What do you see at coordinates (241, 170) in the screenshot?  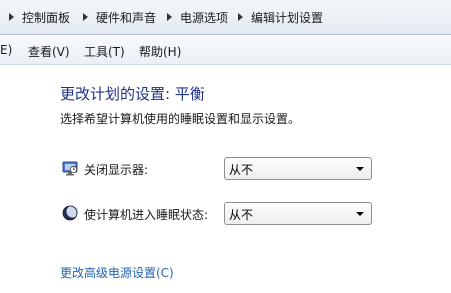 I see `display-off-value: 从不` at bounding box center [241, 170].